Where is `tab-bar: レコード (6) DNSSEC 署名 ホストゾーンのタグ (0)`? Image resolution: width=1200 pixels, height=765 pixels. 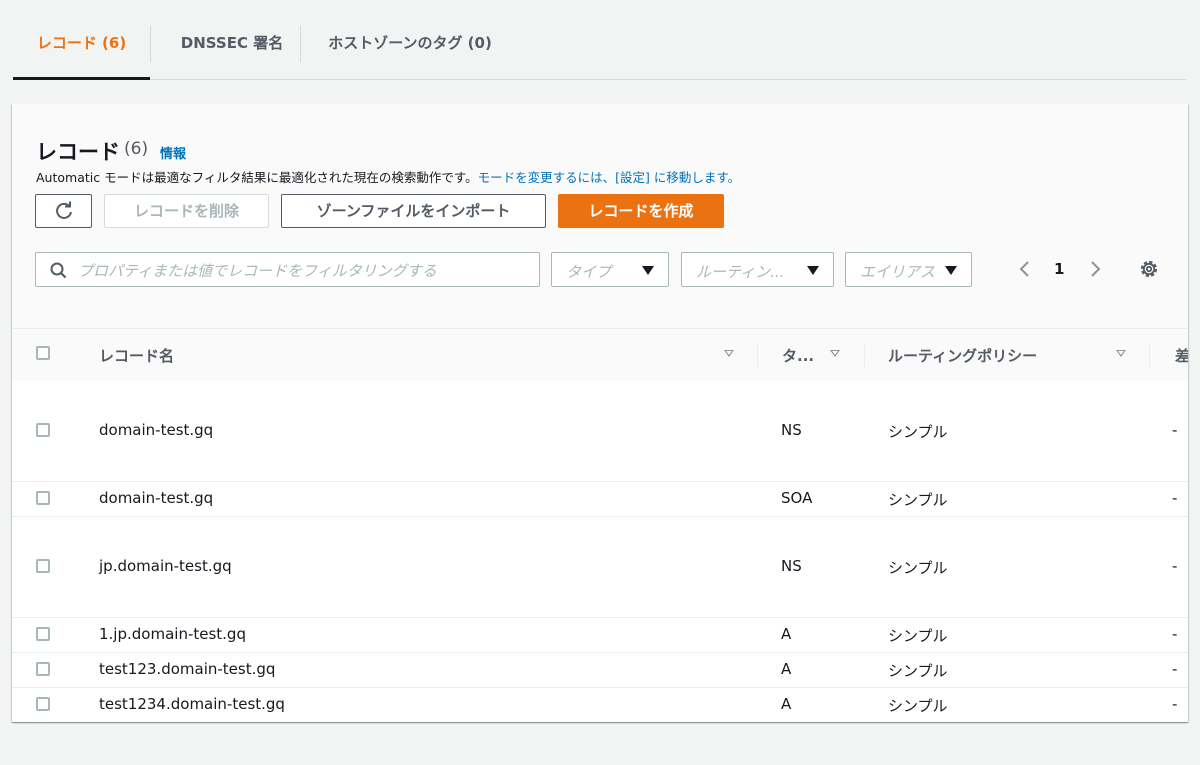 tab-bar: レコード (6) DNSSEC 署名 ホストゾーンのタグ (0) is located at coordinates (599, 40).